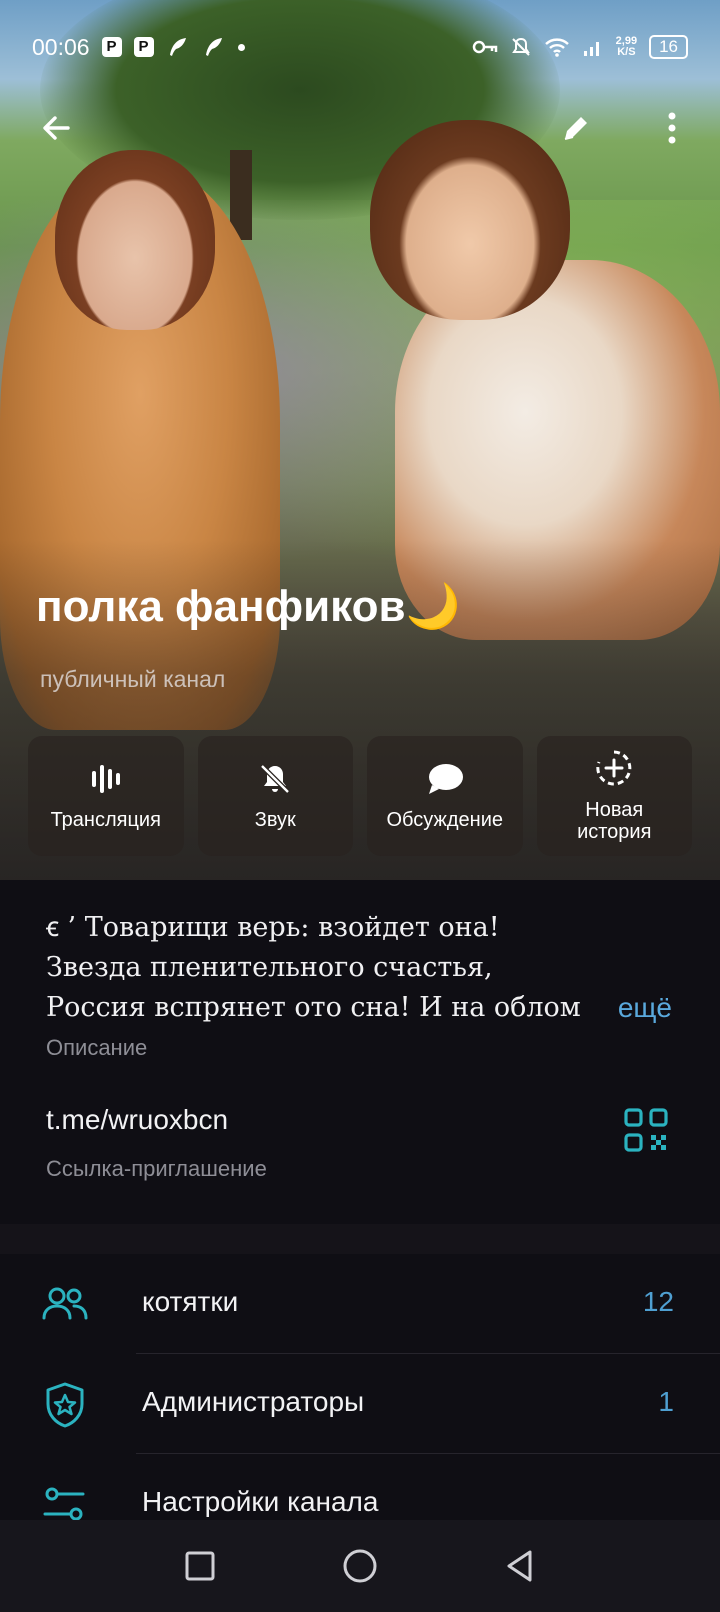  What do you see at coordinates (556, 47) in the screenshot?
I see `wifi-icon` at bounding box center [556, 47].